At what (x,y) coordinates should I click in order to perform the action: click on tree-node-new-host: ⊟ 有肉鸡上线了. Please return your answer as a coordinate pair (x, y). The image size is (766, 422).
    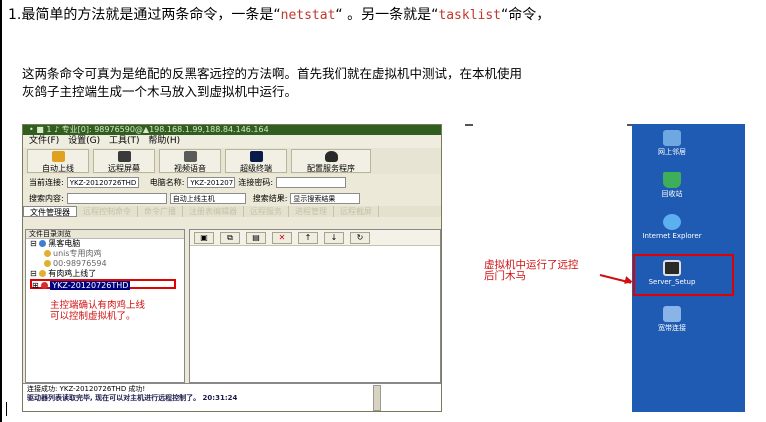
    Looking at the image, I should click on (105, 274).